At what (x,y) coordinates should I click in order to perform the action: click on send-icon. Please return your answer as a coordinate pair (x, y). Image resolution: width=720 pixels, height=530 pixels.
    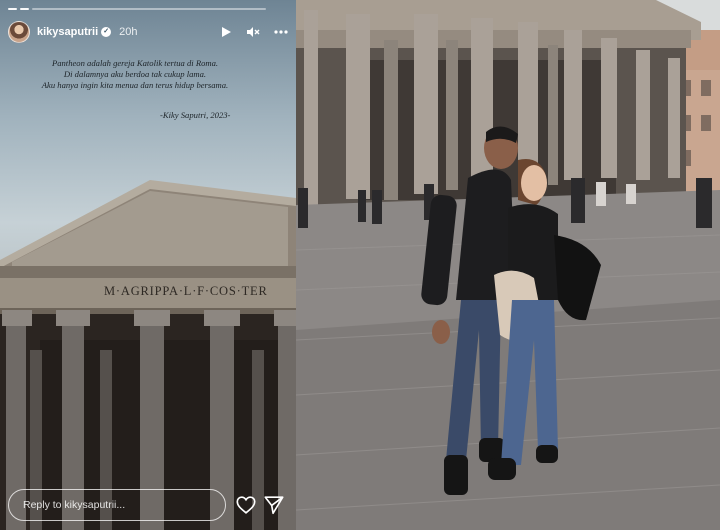
    Looking at the image, I should click on (274, 505).